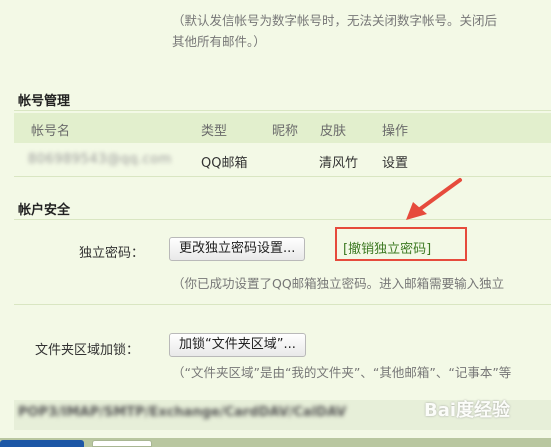 The image size is (551, 447). What do you see at coordinates (395, 161) in the screenshot?
I see `account-settings-link: 设置` at bounding box center [395, 161].